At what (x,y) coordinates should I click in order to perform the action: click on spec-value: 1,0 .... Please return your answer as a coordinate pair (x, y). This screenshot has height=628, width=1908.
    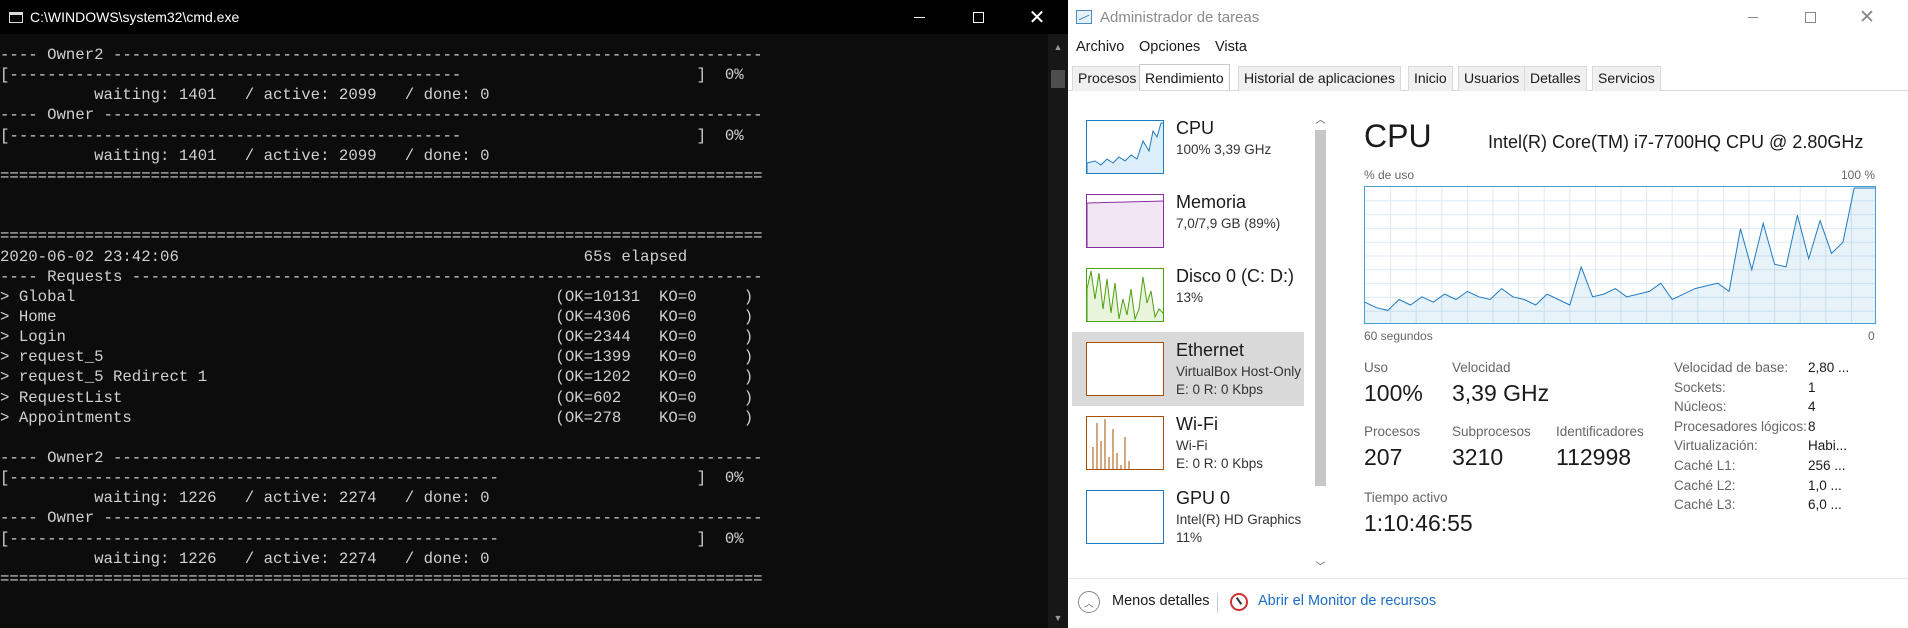
    Looking at the image, I should click on (1825, 485).